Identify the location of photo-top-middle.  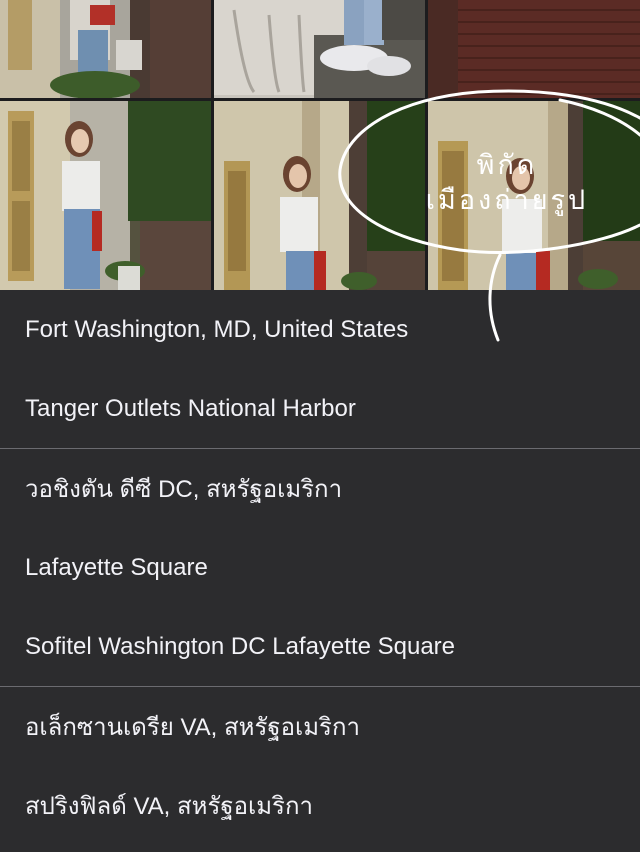
(319, 49).